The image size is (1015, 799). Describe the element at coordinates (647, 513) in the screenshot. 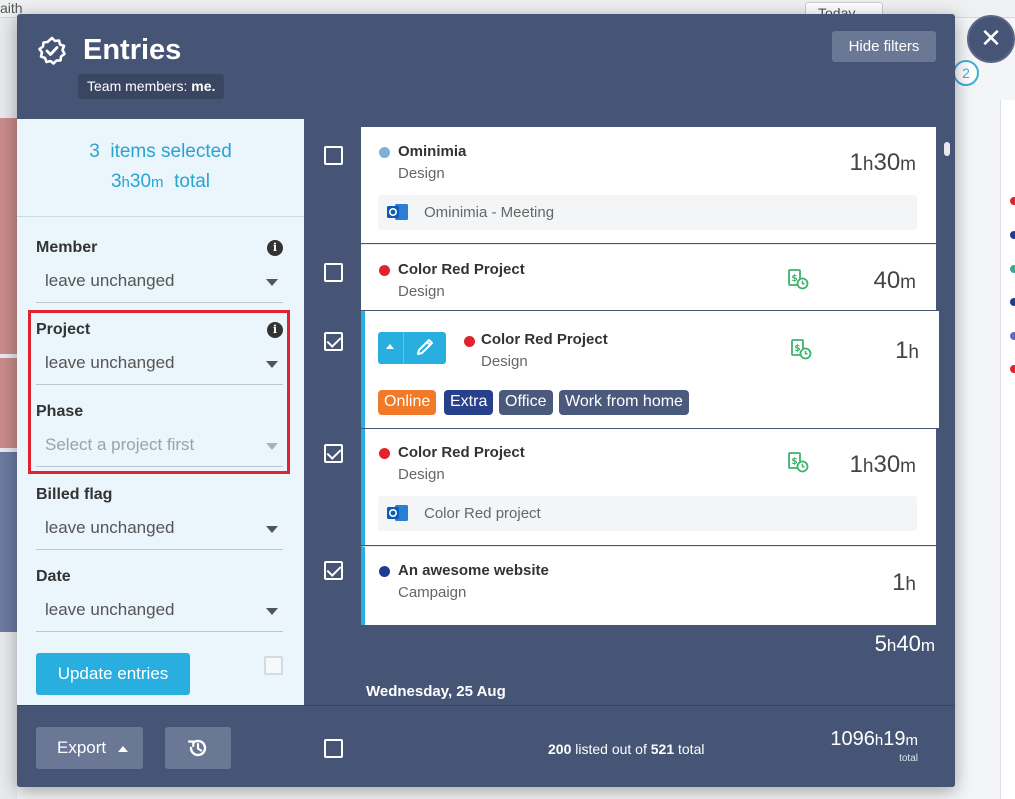

I see `entry-note: Color Red project` at that location.